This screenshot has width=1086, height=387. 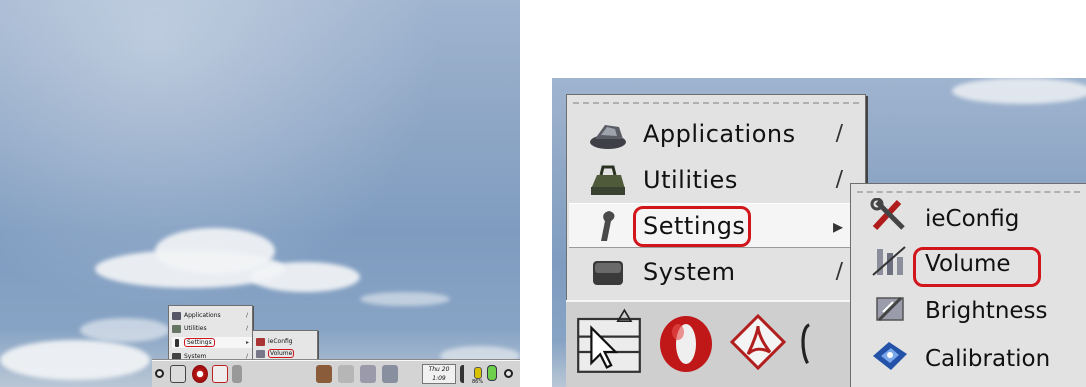 What do you see at coordinates (508, 373) in the screenshot?
I see `panel-handle-right-icon` at bounding box center [508, 373].